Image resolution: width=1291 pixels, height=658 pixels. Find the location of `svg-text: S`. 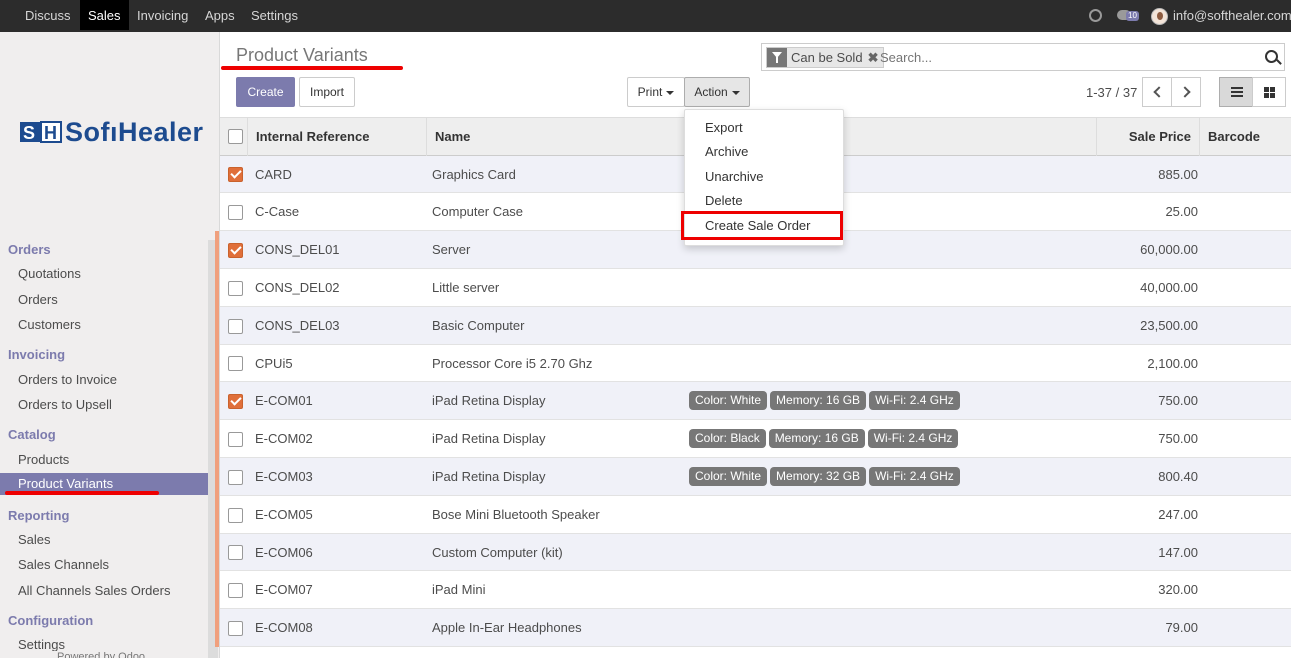

svg-text: S is located at coordinates (29, 133).